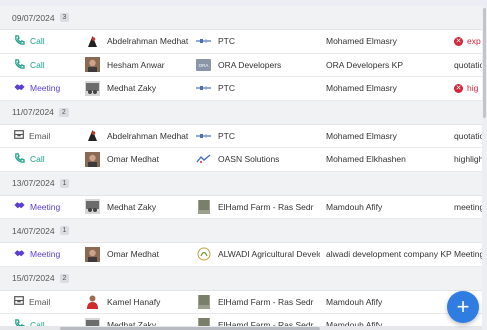 This screenshot has height=330, width=487. I want to click on contact-name: Kamel Hanafy, so click(148, 302).